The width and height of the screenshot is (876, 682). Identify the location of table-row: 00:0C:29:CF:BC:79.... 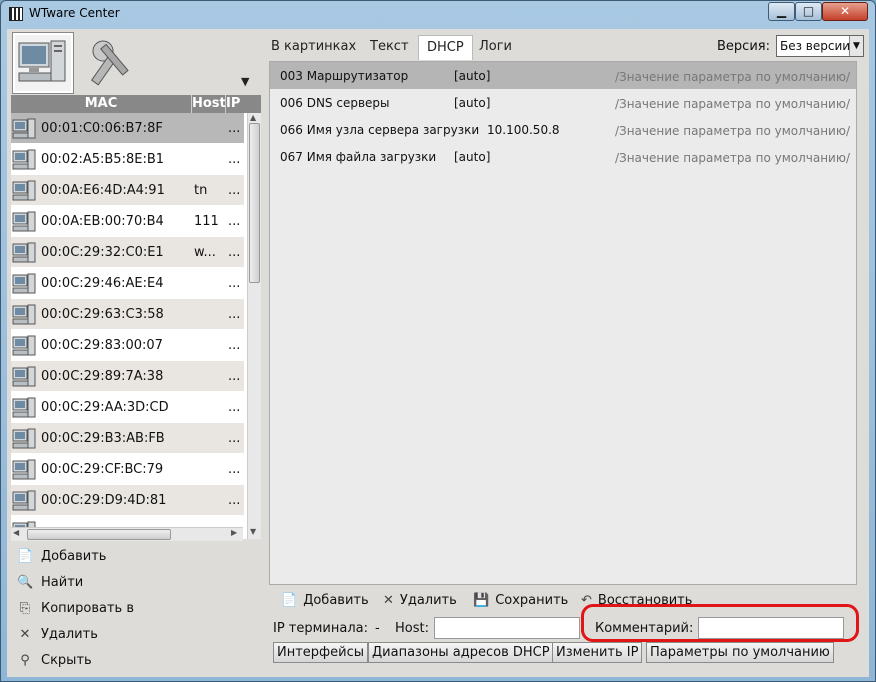
(127, 469).